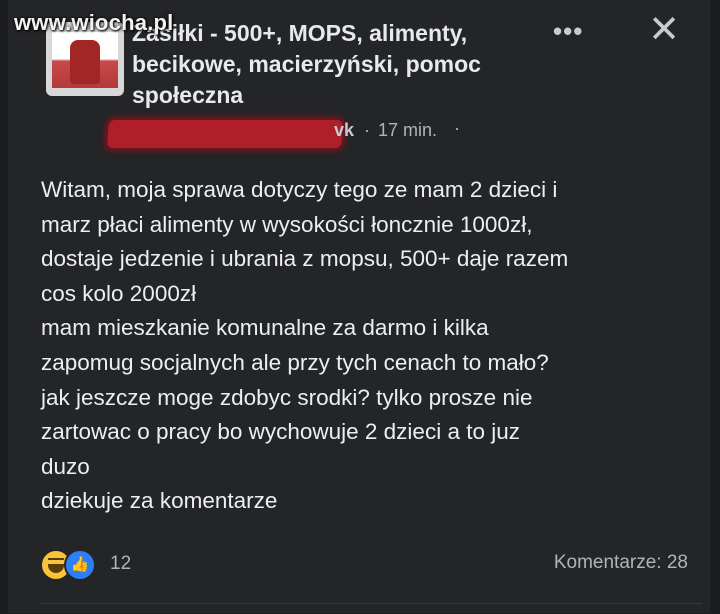  What do you see at coordinates (80, 565) in the screenshot?
I see `like-reaction-icon: 👍` at bounding box center [80, 565].